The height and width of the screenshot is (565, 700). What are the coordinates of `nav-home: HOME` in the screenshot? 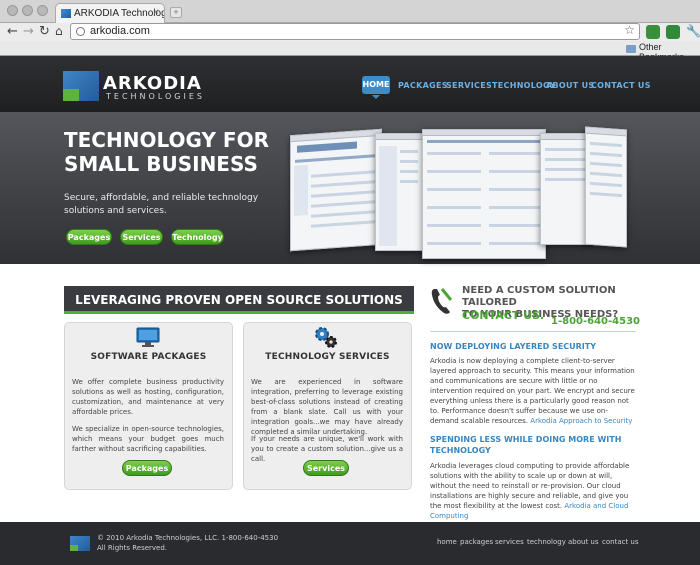 It's located at (376, 87).